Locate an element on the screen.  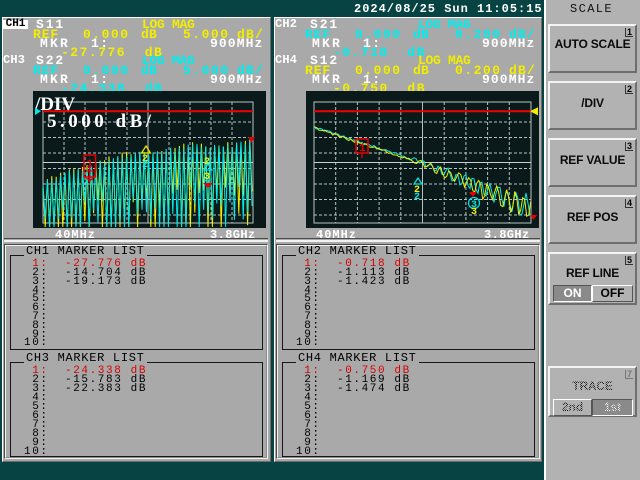
svg-text: 5.000 dB/ is located at coordinates (101, 121).